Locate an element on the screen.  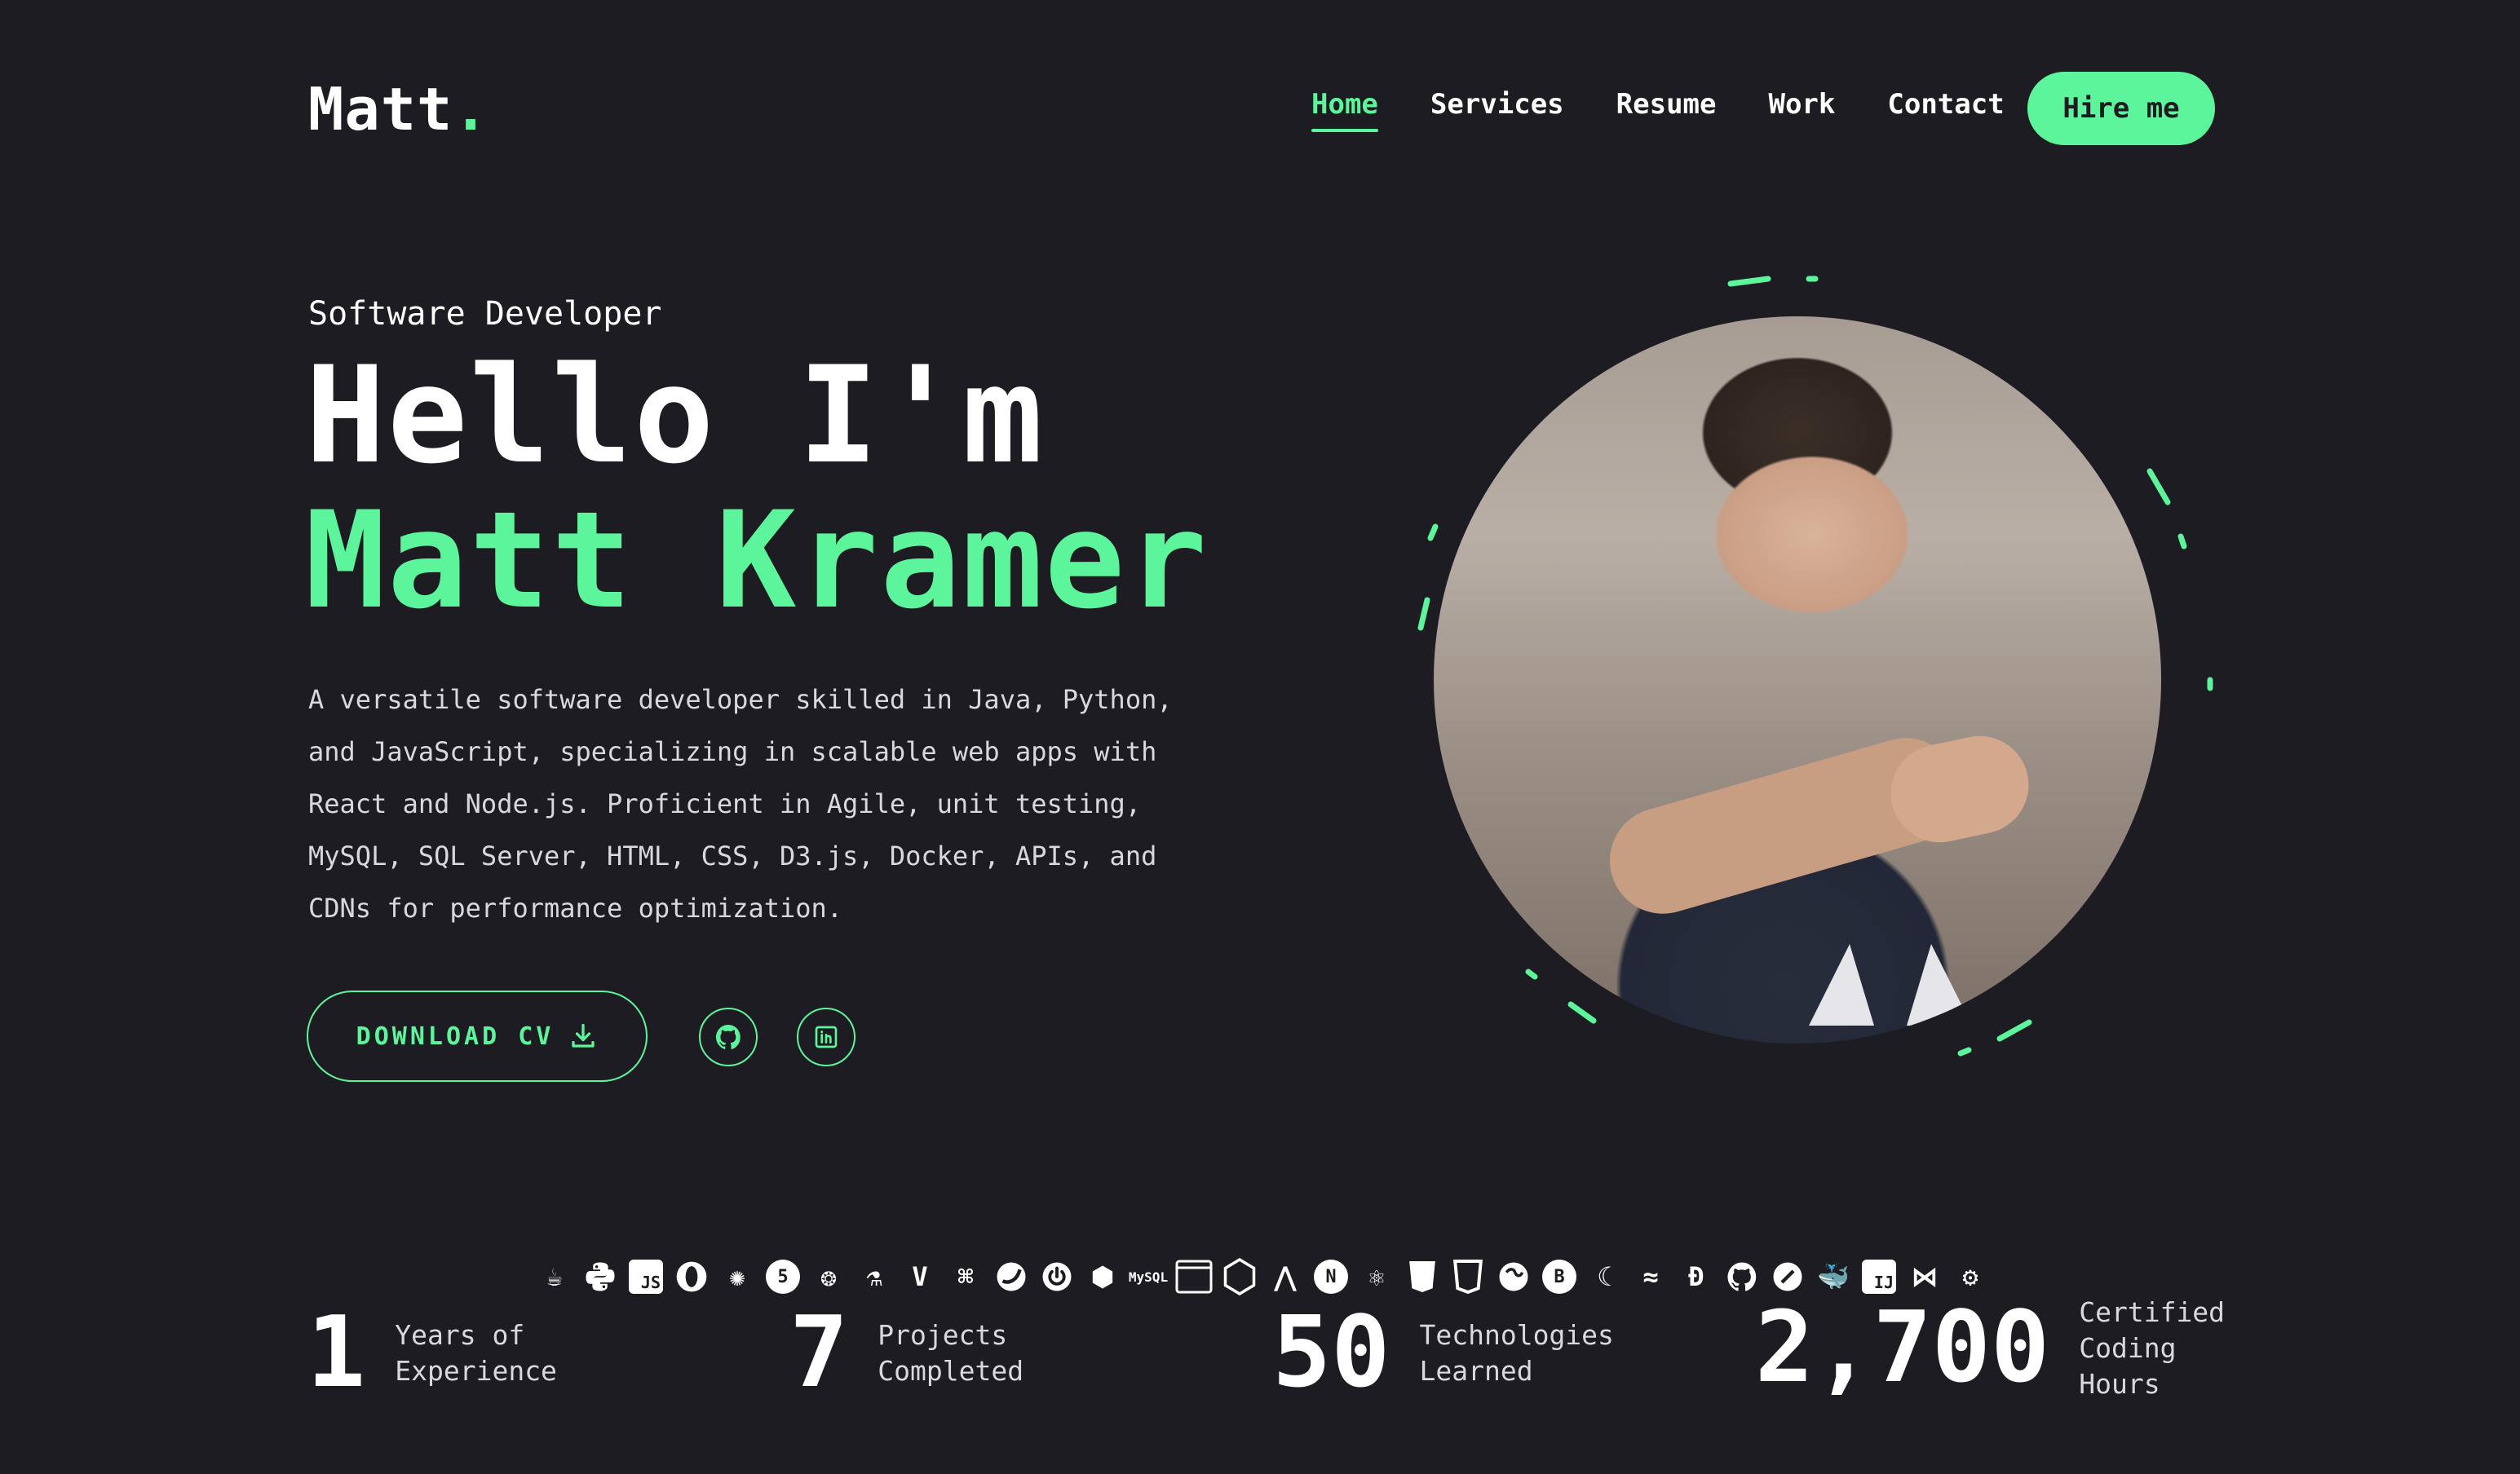
nextjs-label: N is located at coordinates (1331, 1277).